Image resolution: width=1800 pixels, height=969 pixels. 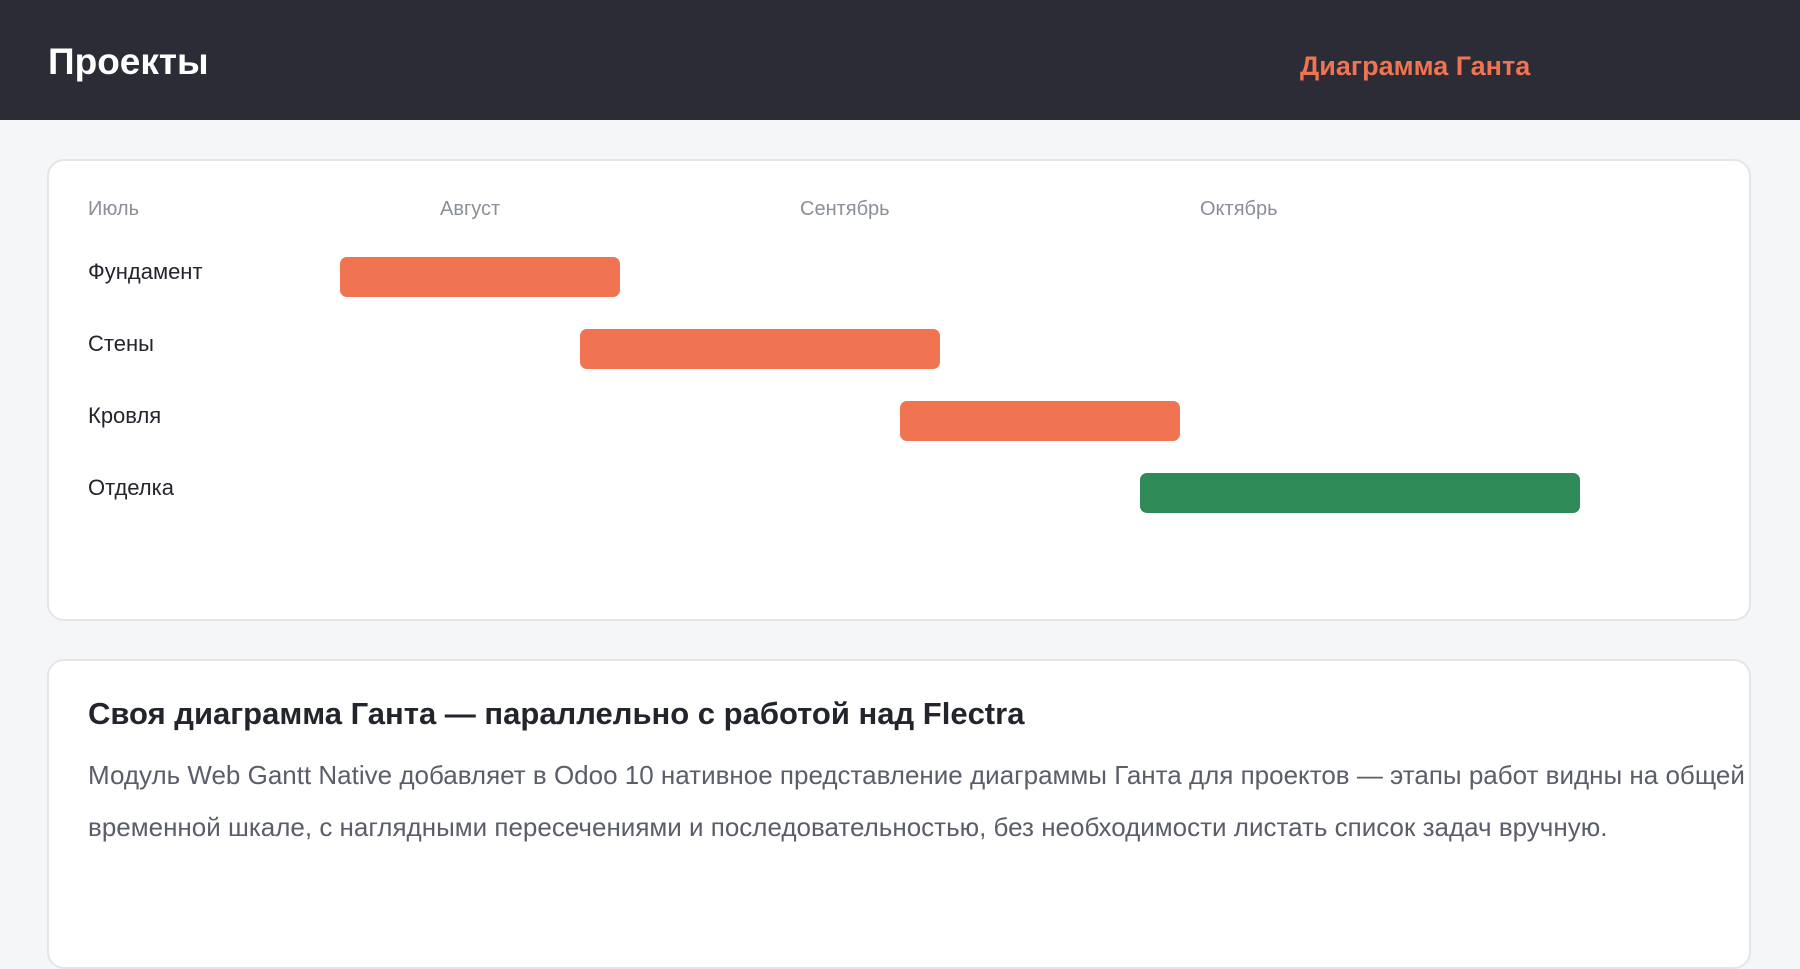 I want to click on month-label-august: Август, so click(x=470, y=209).